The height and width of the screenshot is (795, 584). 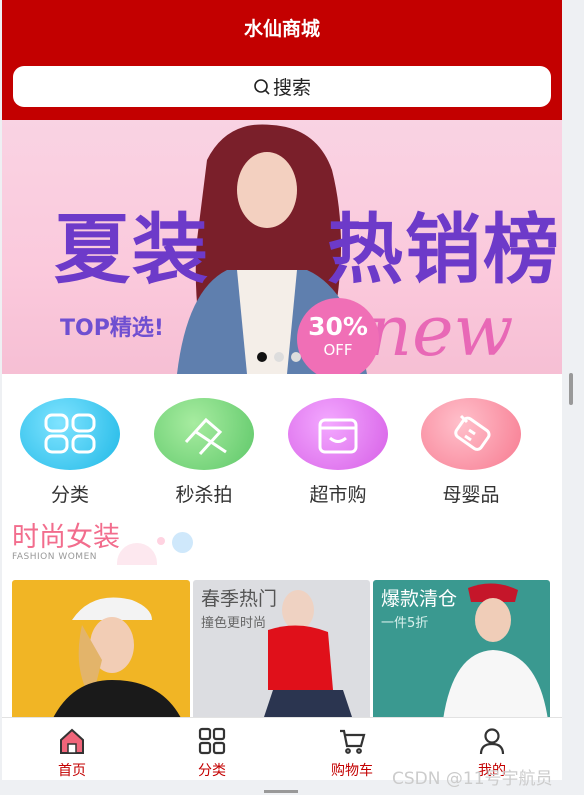 What do you see at coordinates (282, 453) in the screenshot?
I see `category-row: 分类 秒杀拍 超市购 母婴品` at bounding box center [282, 453].